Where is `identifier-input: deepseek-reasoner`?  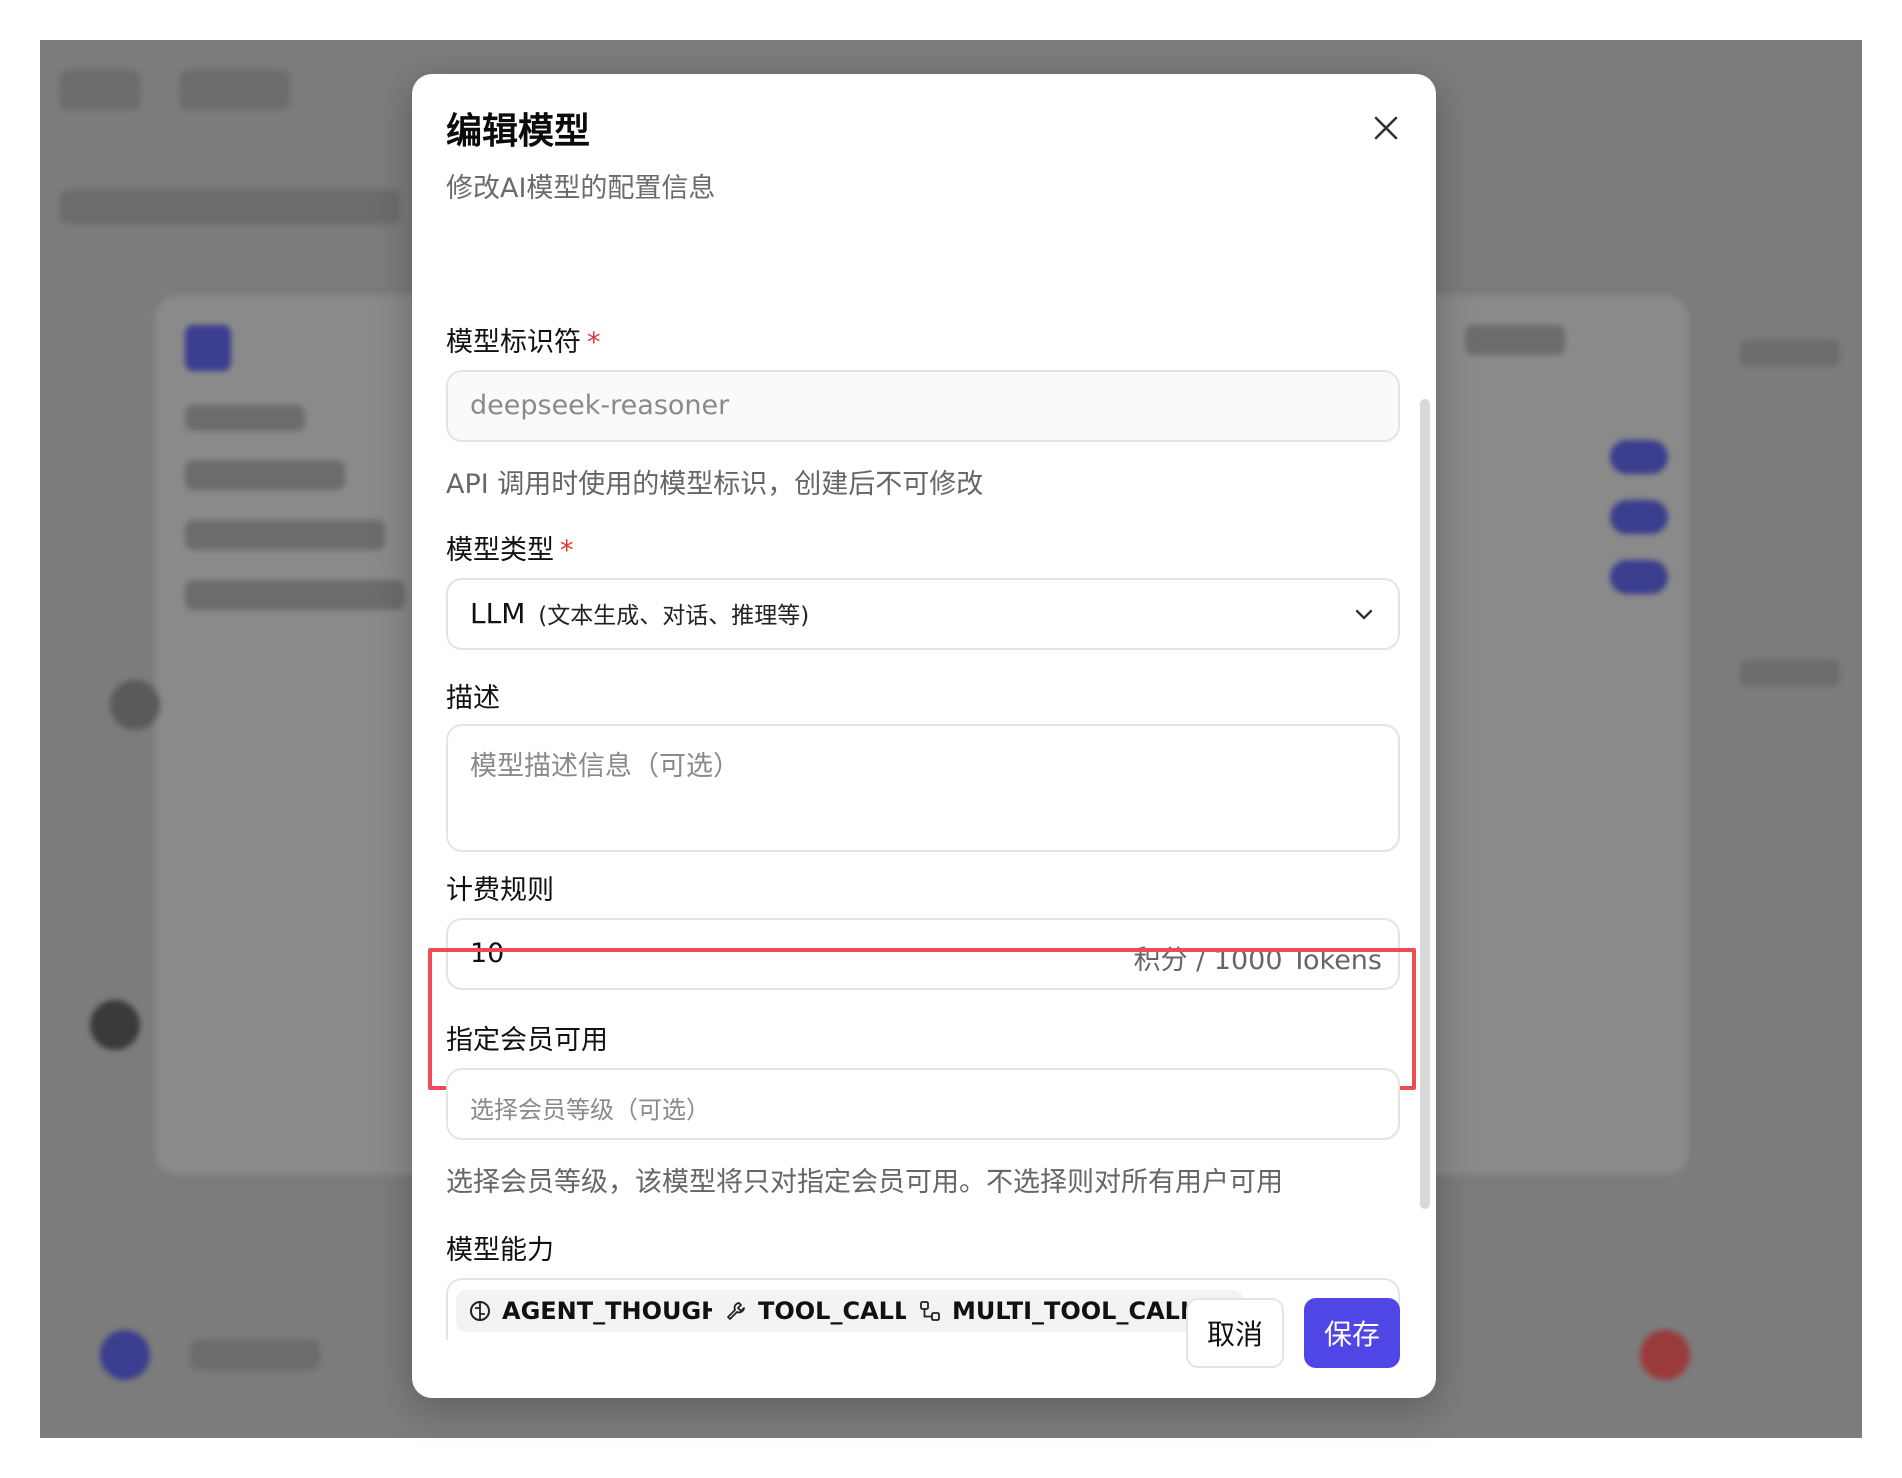 identifier-input: deepseek-reasoner is located at coordinates (923, 406).